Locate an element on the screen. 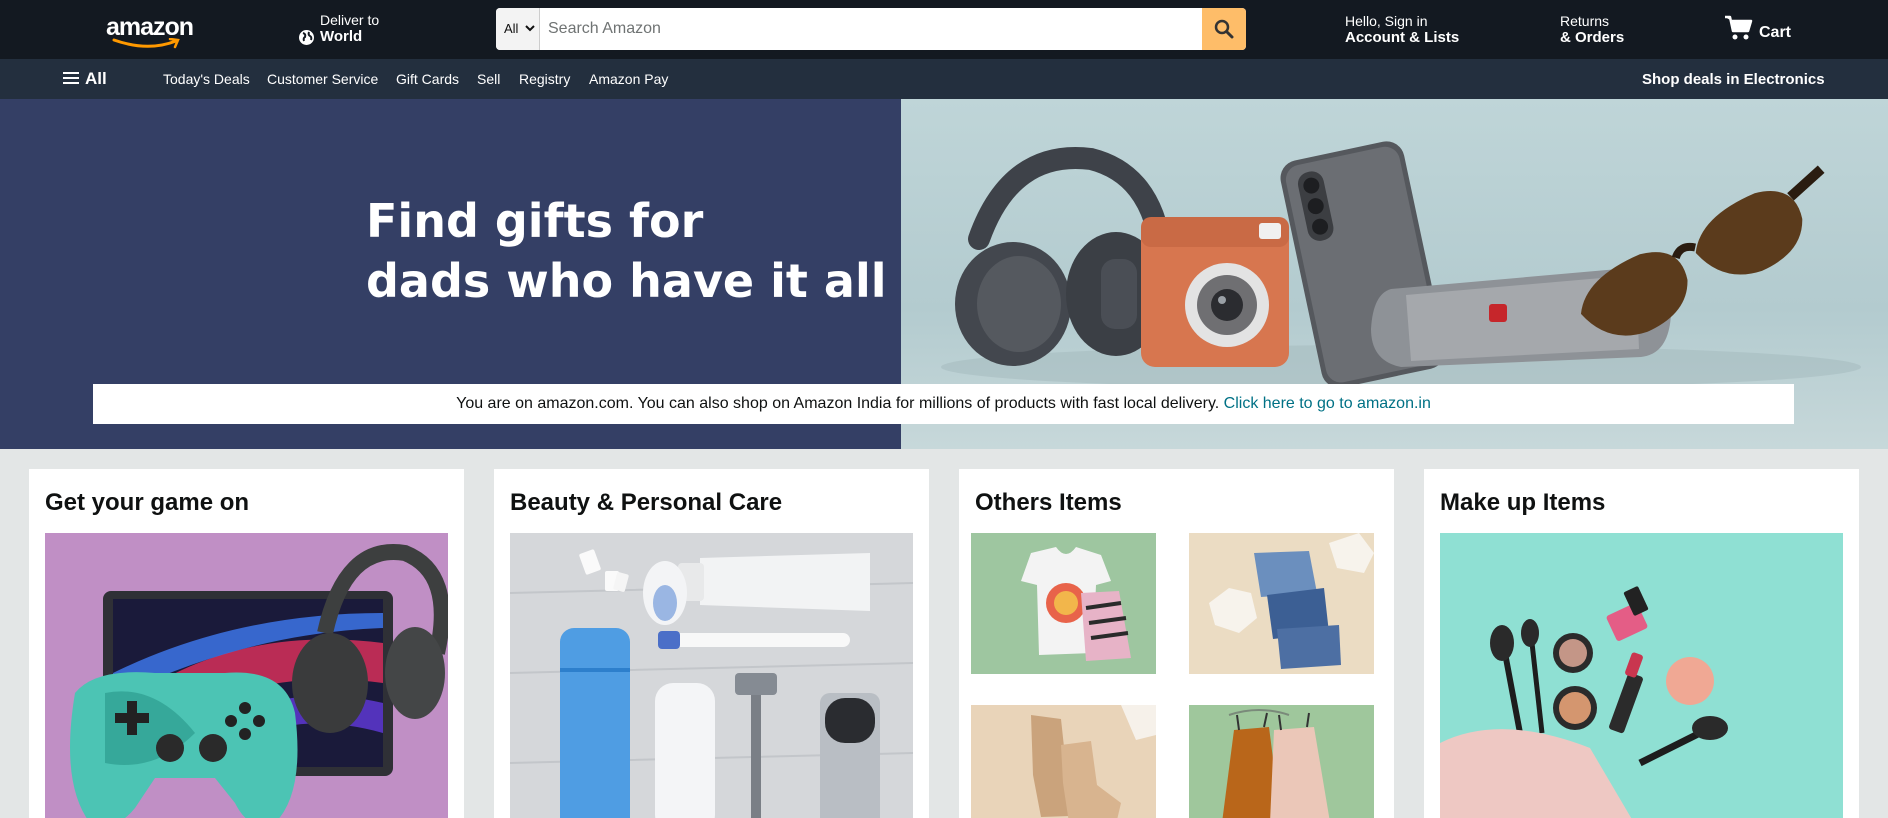  search-bar: All is located at coordinates (871, 29).